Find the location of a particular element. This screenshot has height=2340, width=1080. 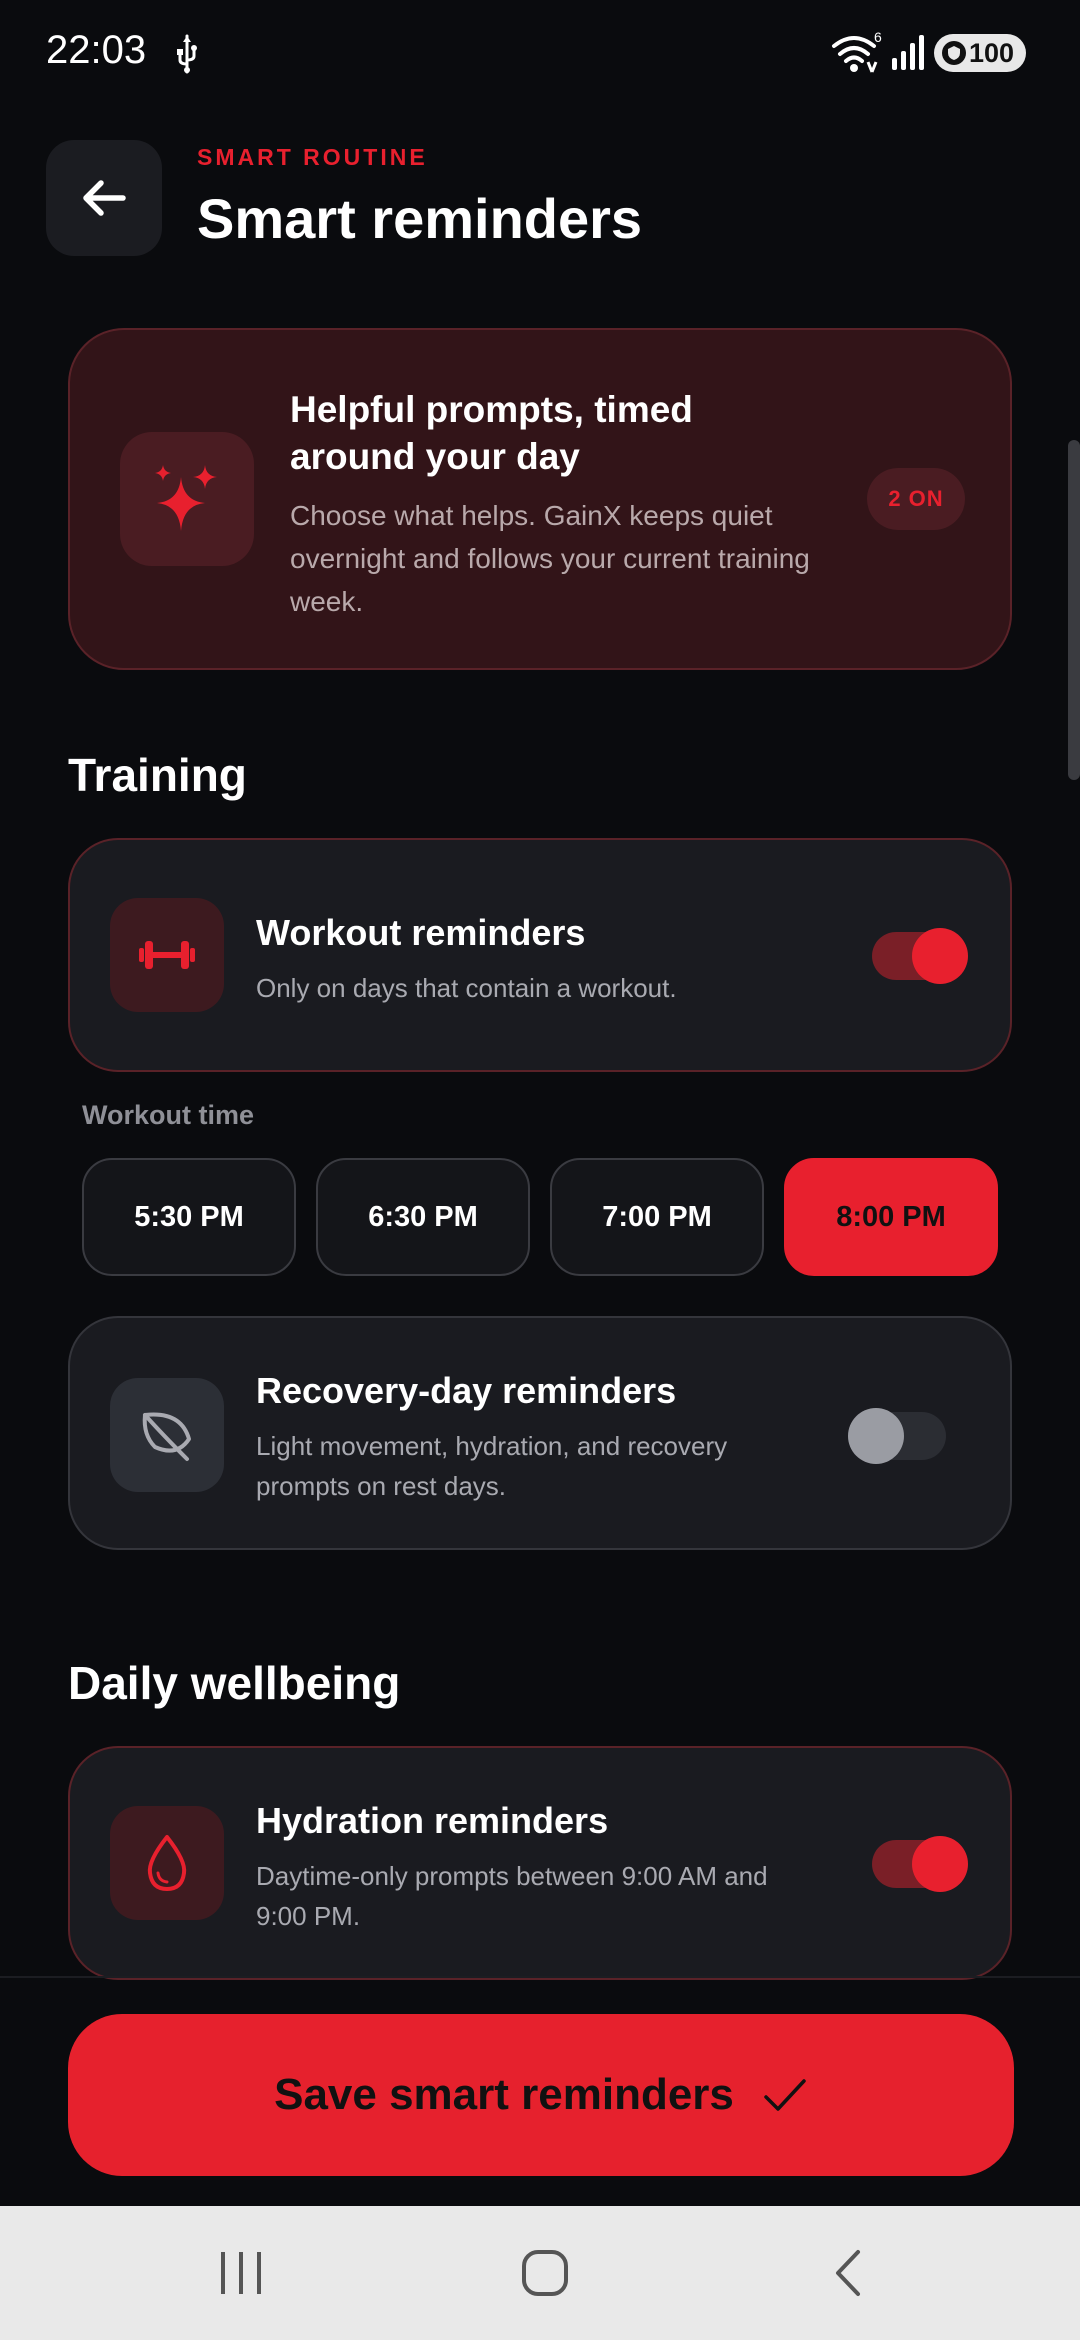

sparkles-icon is located at coordinates (186, 498).